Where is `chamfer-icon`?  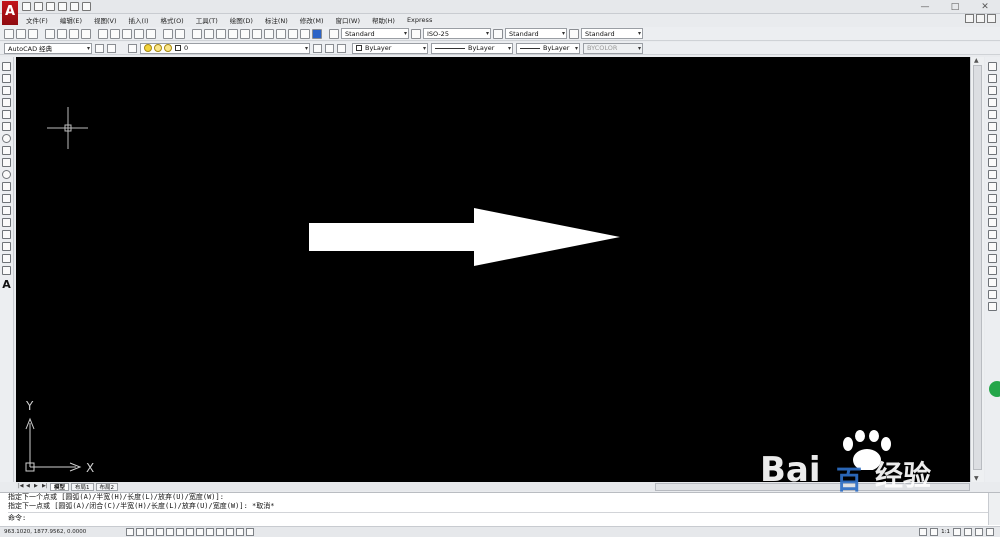 chamfer-icon is located at coordinates (992, 234).